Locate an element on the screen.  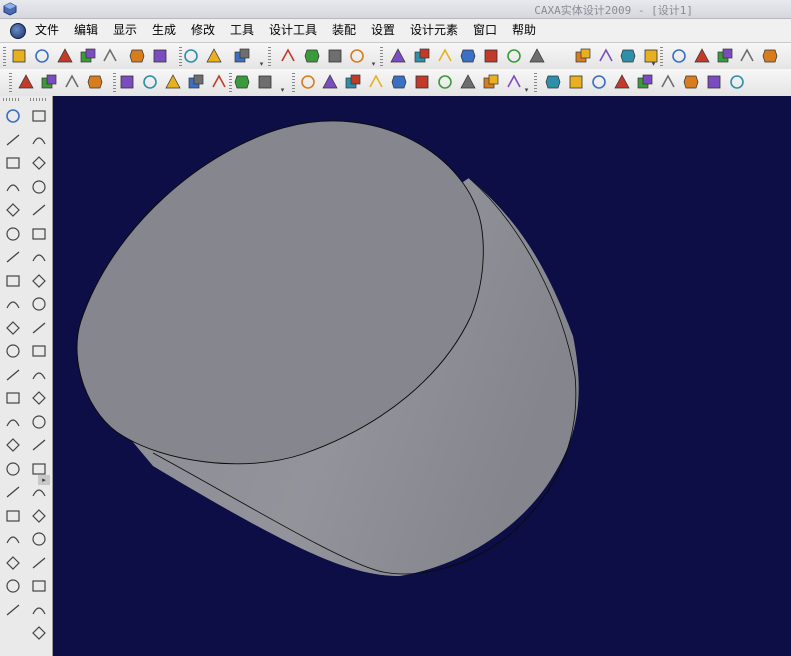
axis-icon is located at coordinates (357, 56).